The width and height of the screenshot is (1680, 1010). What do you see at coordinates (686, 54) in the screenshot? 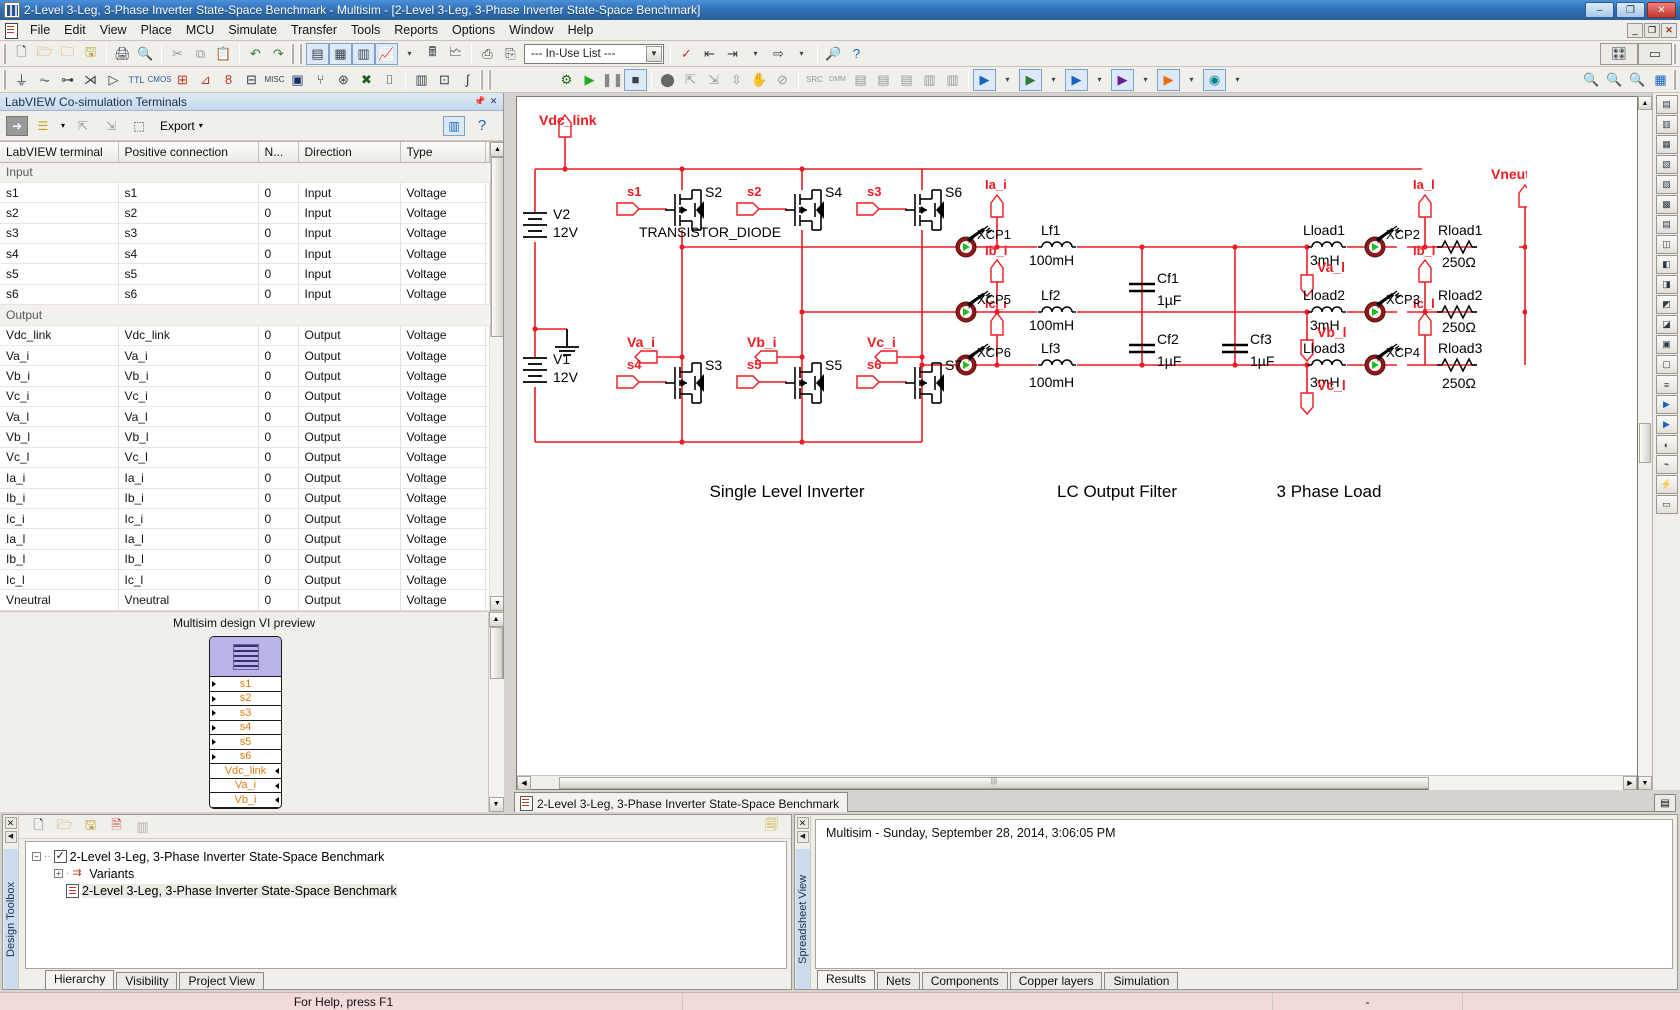
I see `erc-icon: ✓` at bounding box center [686, 54].